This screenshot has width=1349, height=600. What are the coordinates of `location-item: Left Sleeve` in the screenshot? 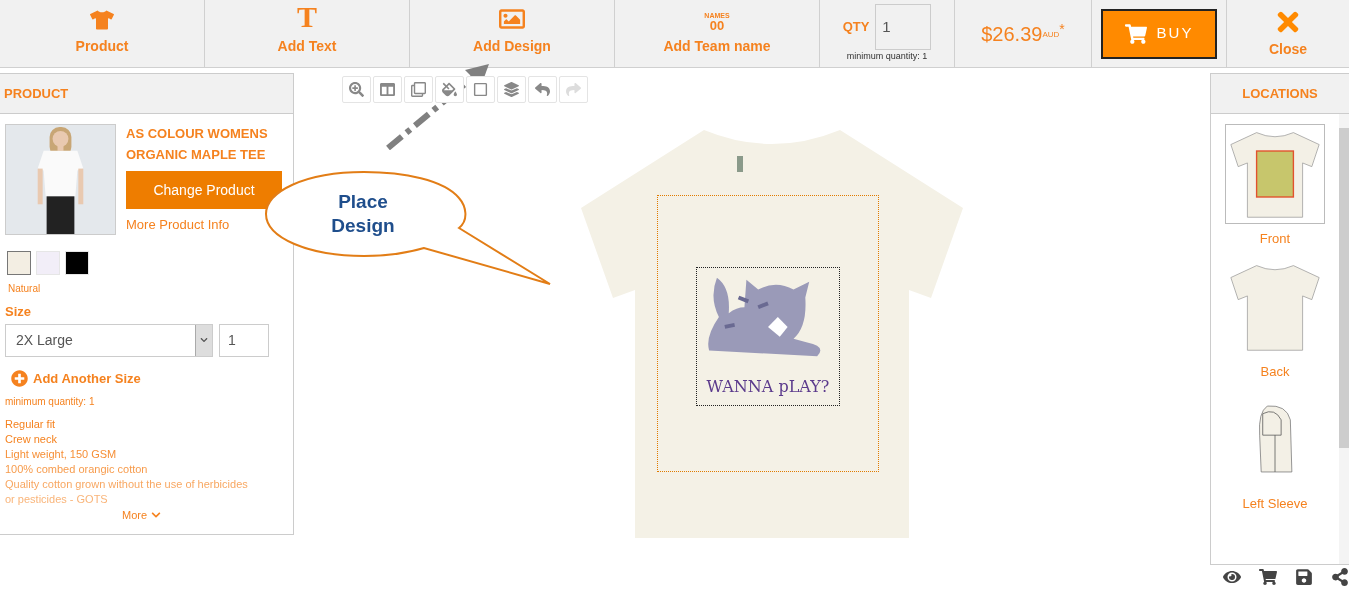 It's located at (1275, 451).